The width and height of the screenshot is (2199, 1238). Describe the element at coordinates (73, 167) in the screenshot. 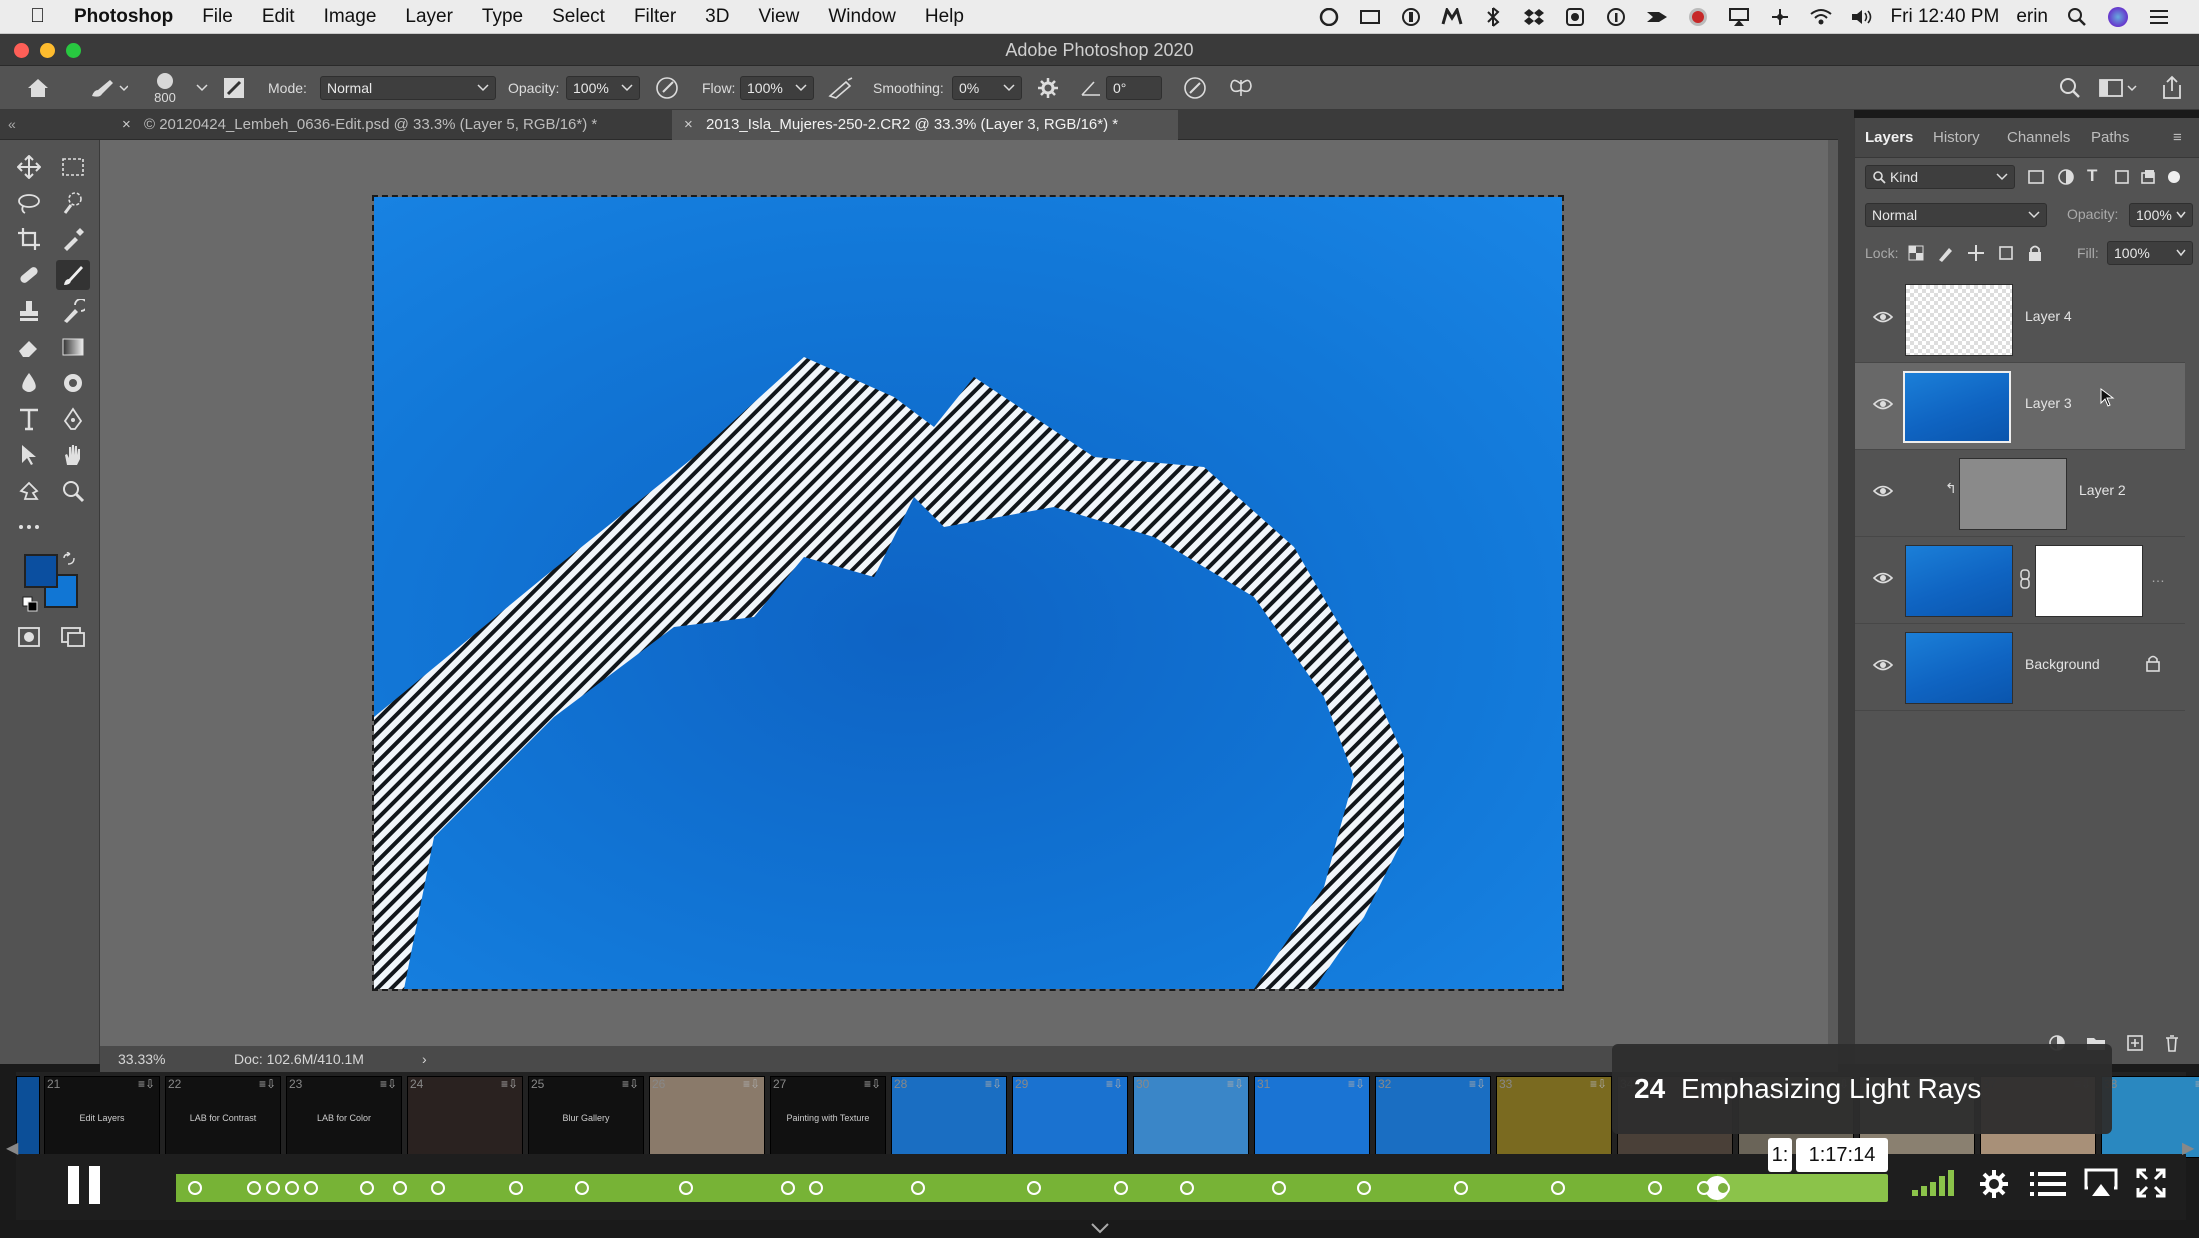

I see `marquee-tool-icon` at that location.